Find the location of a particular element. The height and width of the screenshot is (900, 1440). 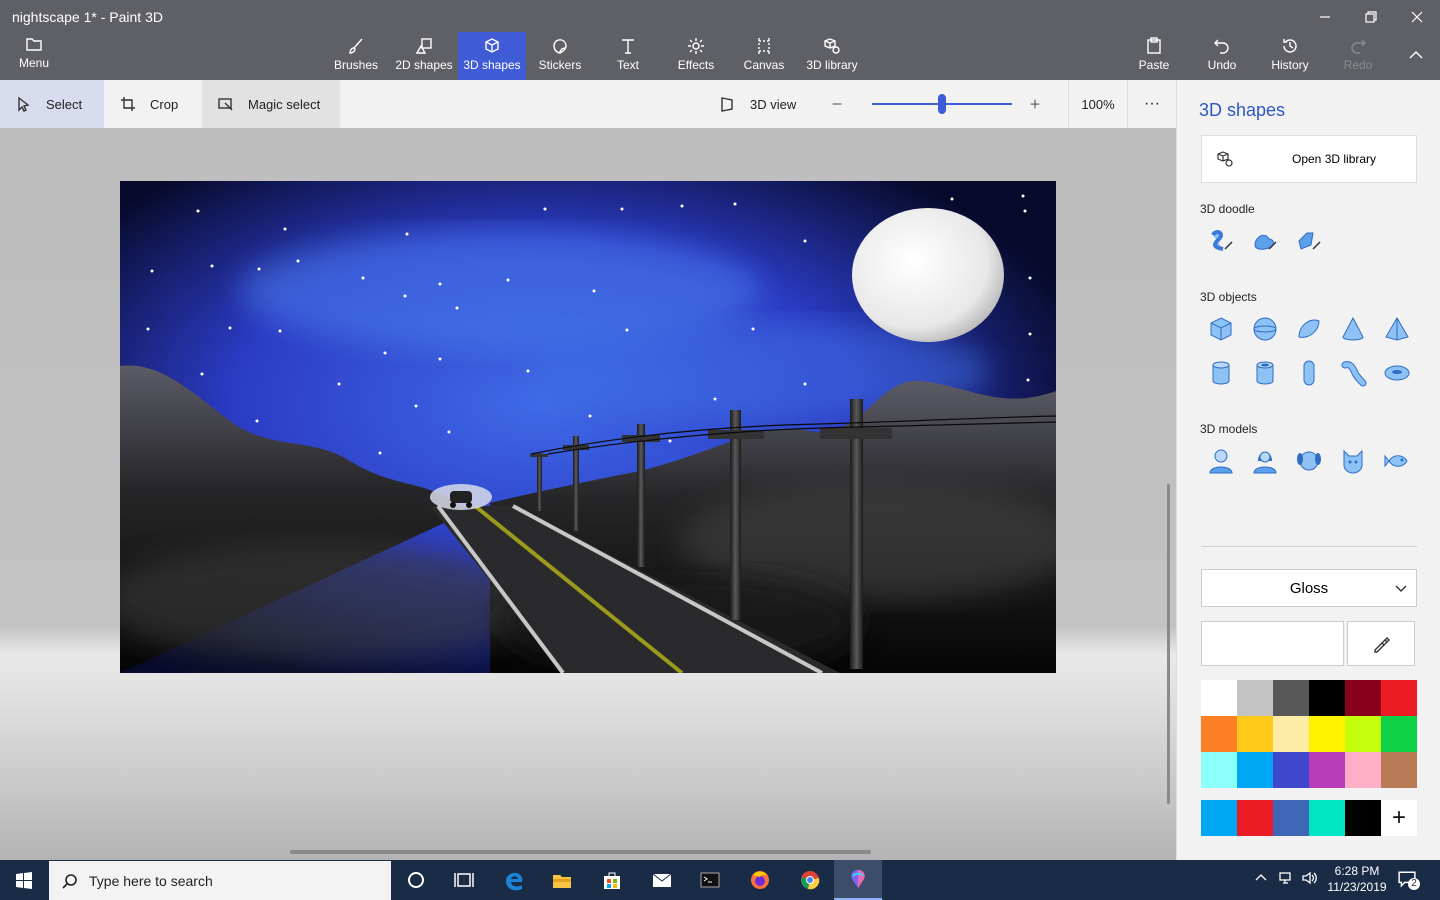

zoom-in-button is located at coordinates (1042, 104).